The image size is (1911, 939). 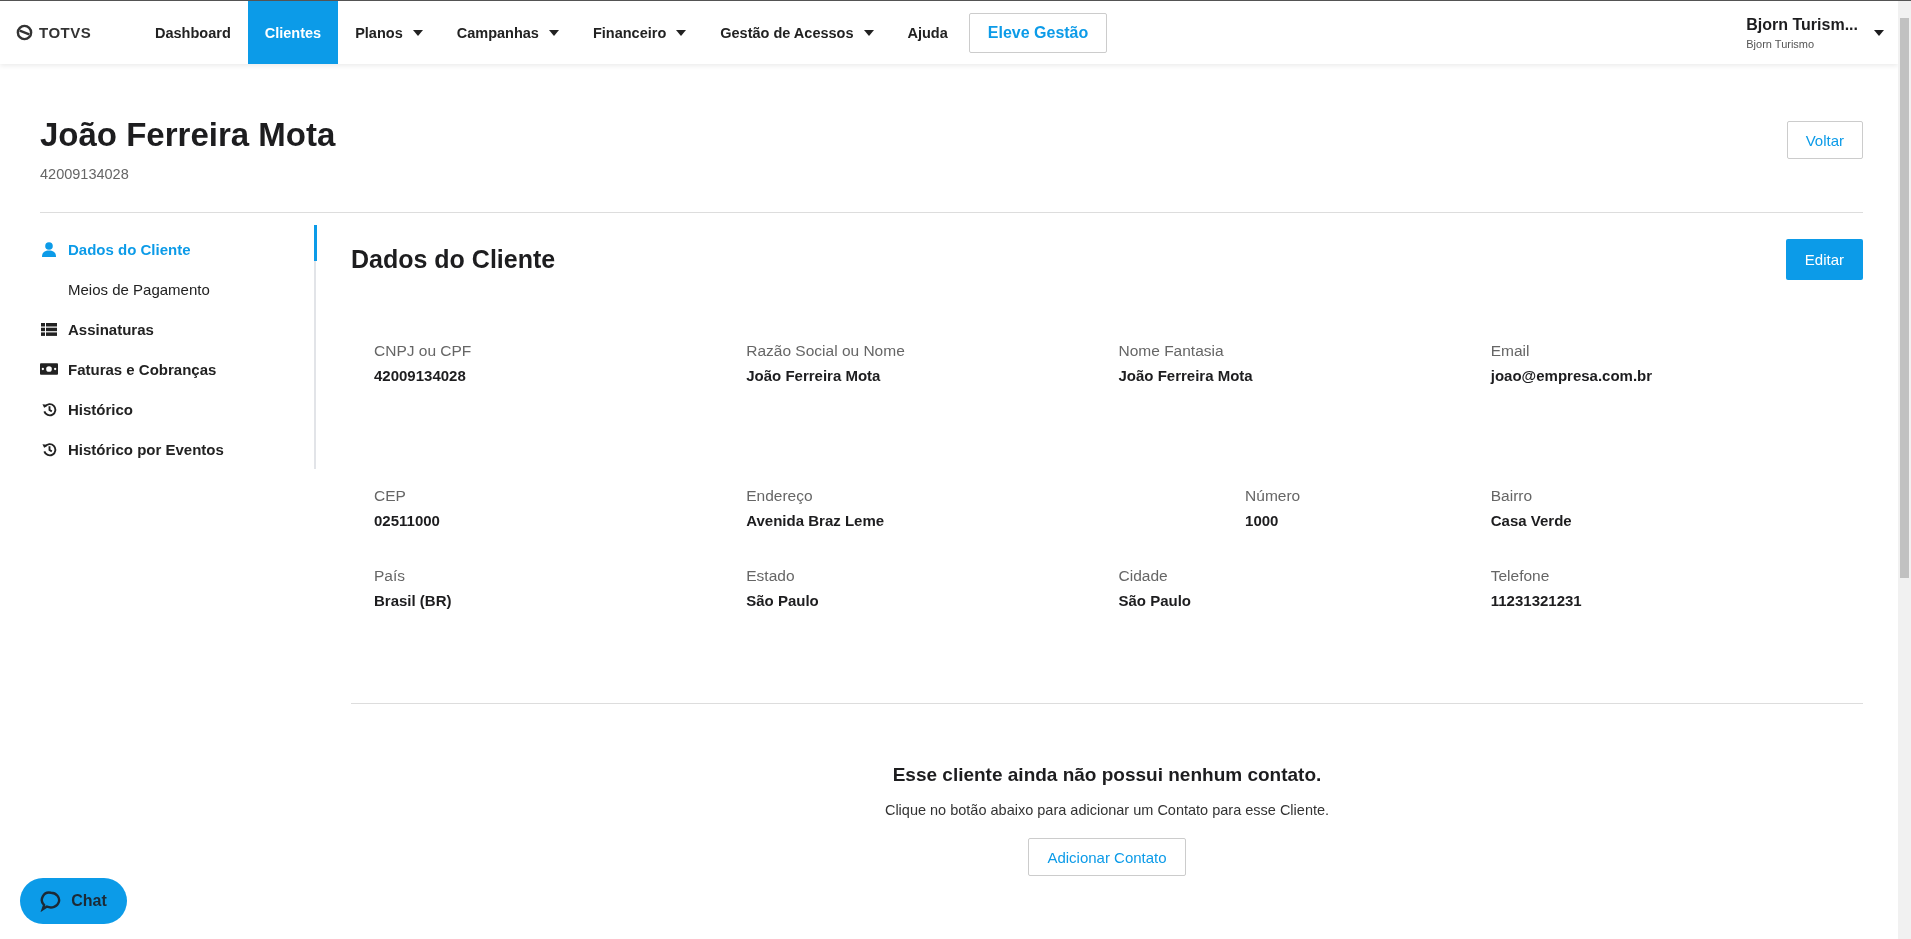 What do you see at coordinates (1510, 351) in the screenshot?
I see `field-label: Email` at bounding box center [1510, 351].